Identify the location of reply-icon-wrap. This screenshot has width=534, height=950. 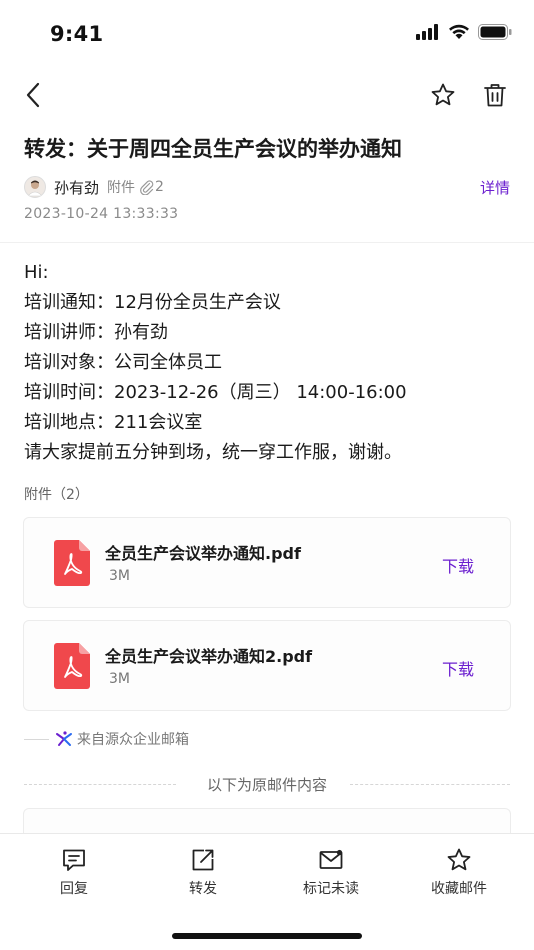
(74, 860).